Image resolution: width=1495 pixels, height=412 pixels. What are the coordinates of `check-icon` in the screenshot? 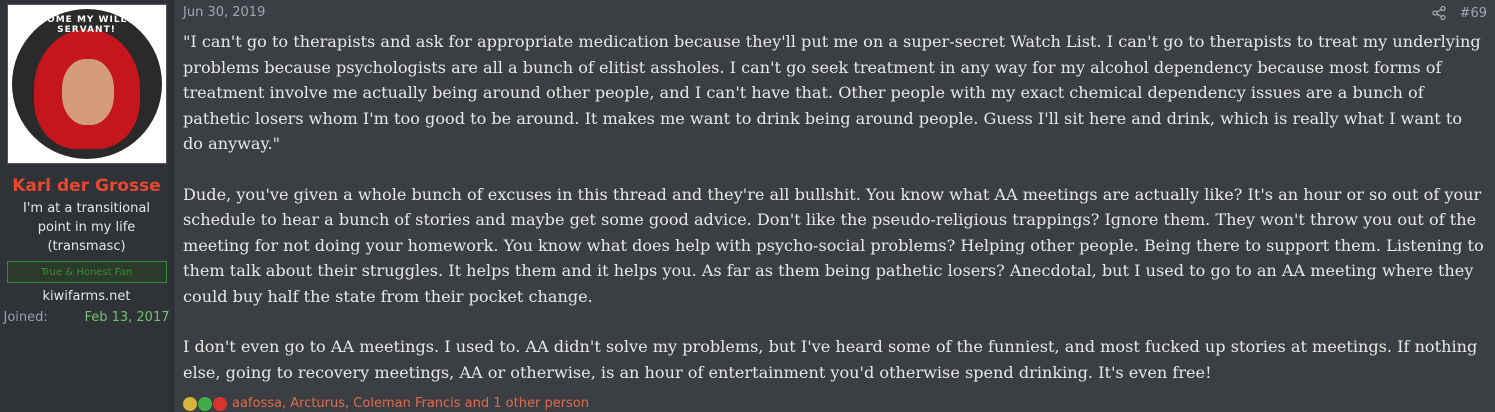 It's located at (205, 403).